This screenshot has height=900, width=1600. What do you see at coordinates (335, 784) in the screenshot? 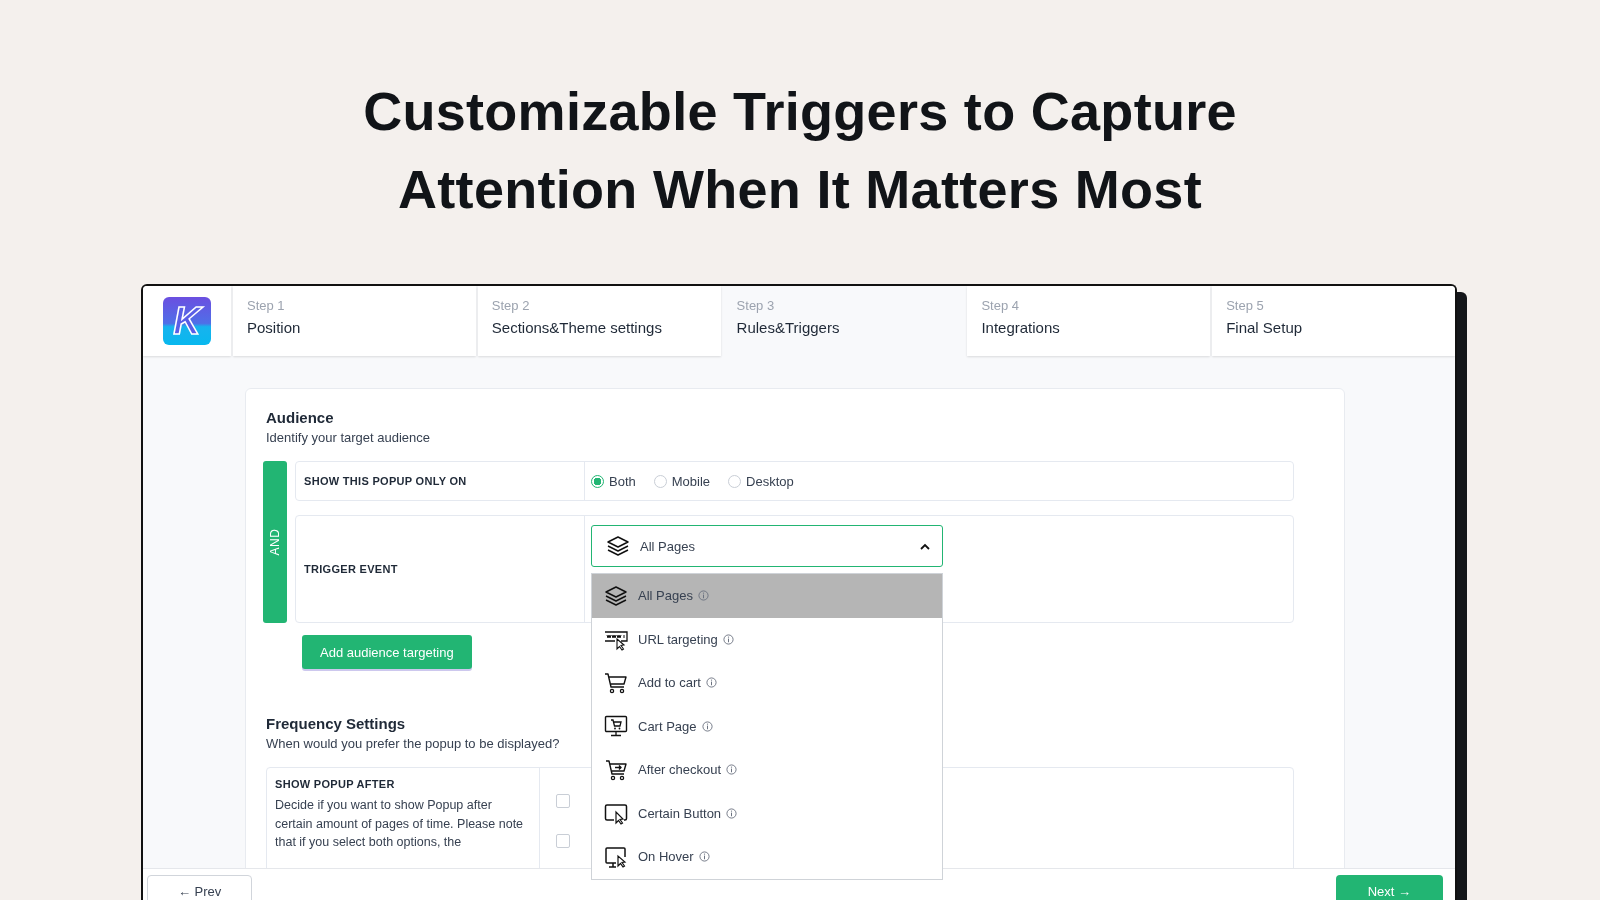
I see `rule-label: SHOW POPUP AFTER` at bounding box center [335, 784].